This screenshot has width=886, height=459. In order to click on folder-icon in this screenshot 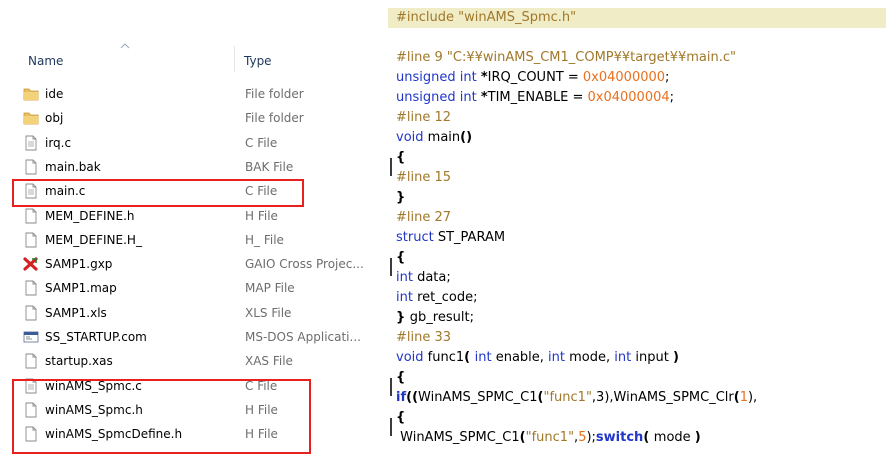, I will do `click(31, 94)`.